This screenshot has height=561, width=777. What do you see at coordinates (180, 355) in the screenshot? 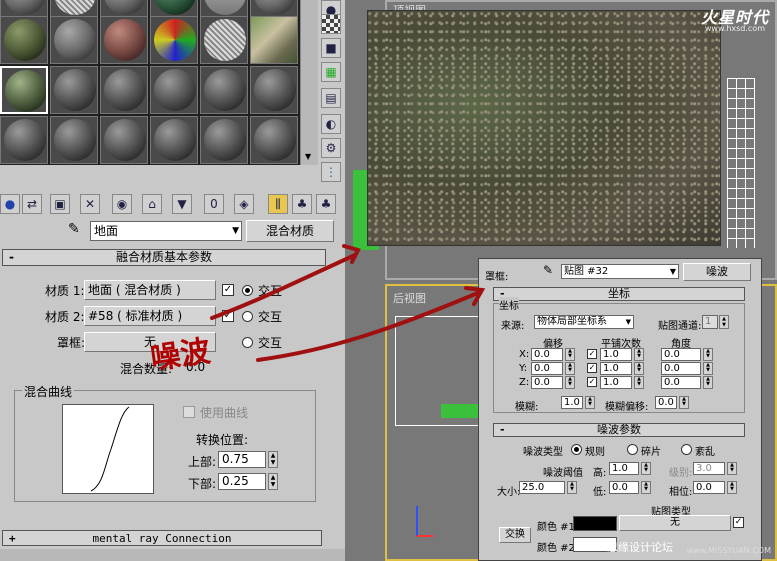
I see `handwritten-annotation: 噪波` at bounding box center [180, 355].